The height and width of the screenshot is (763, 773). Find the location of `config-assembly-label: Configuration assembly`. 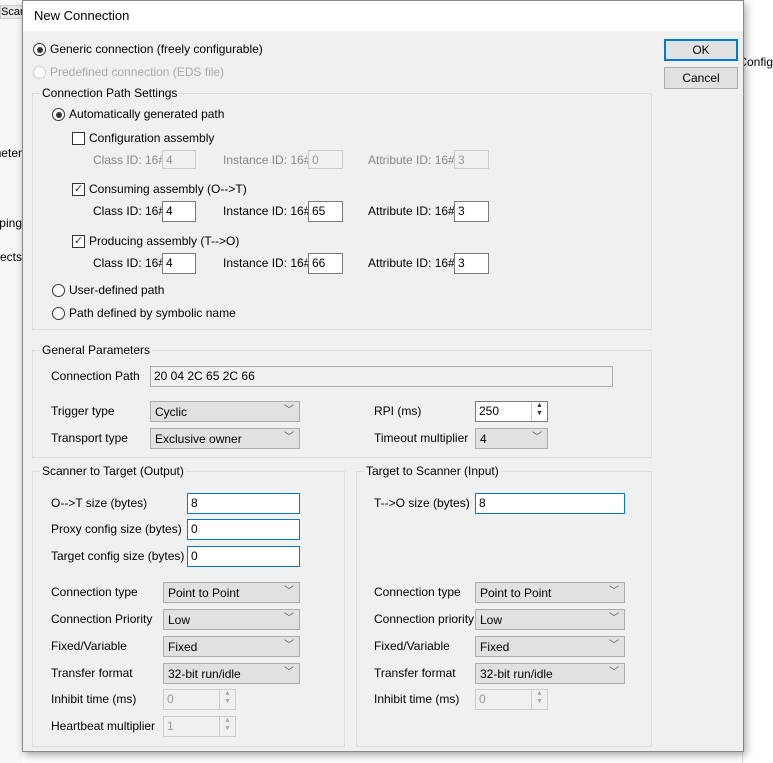

config-assembly-label: Configuration assembly is located at coordinates (151, 138).